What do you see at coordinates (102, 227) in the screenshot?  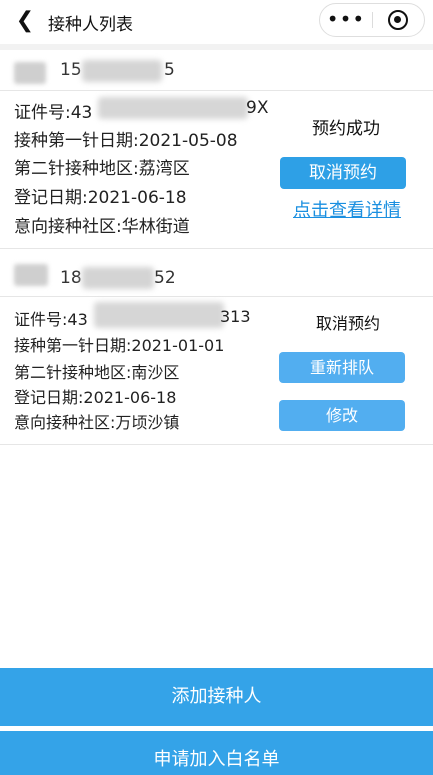 I see `intended-community: 意向接种社区:华林街道` at bounding box center [102, 227].